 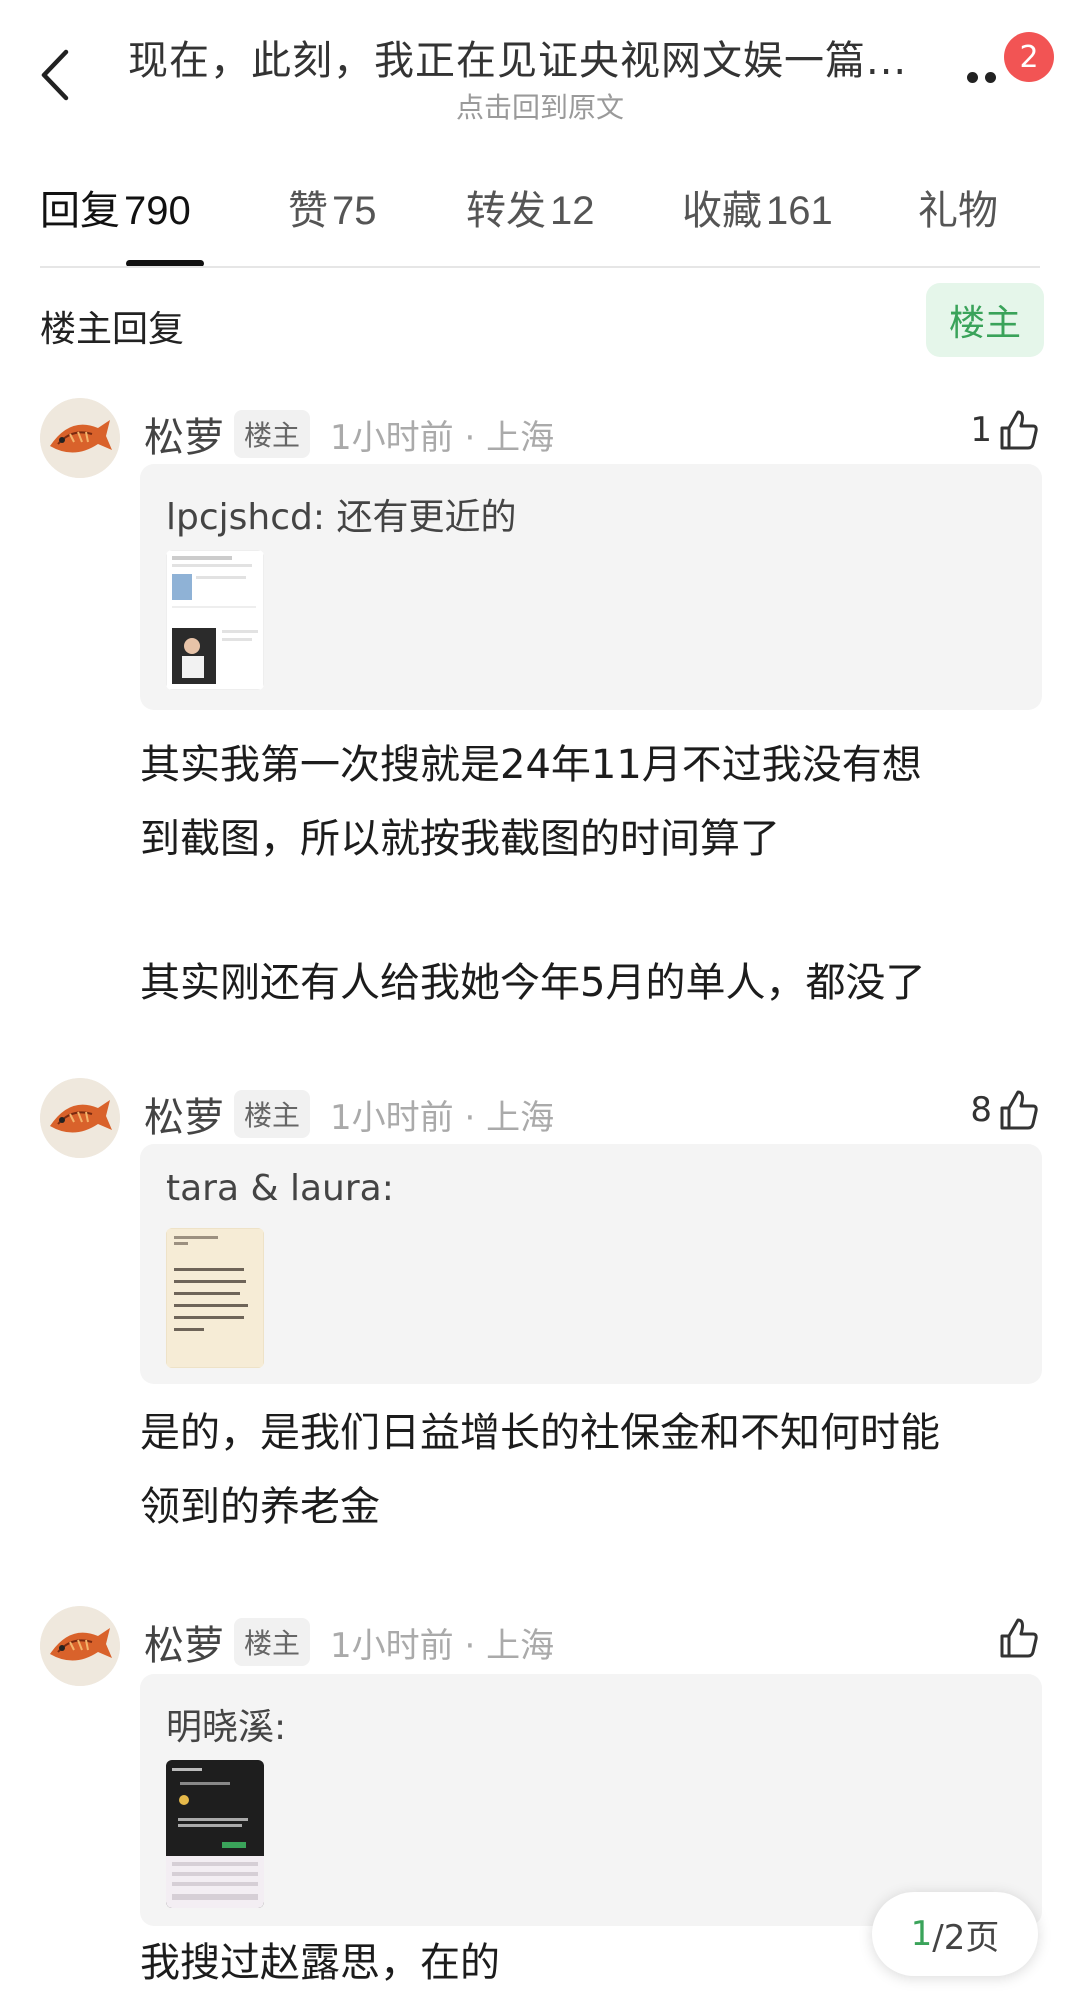 I want to click on reply-text-line: 到截图，所以就按我截图的时间算了, so click(x=460, y=839).